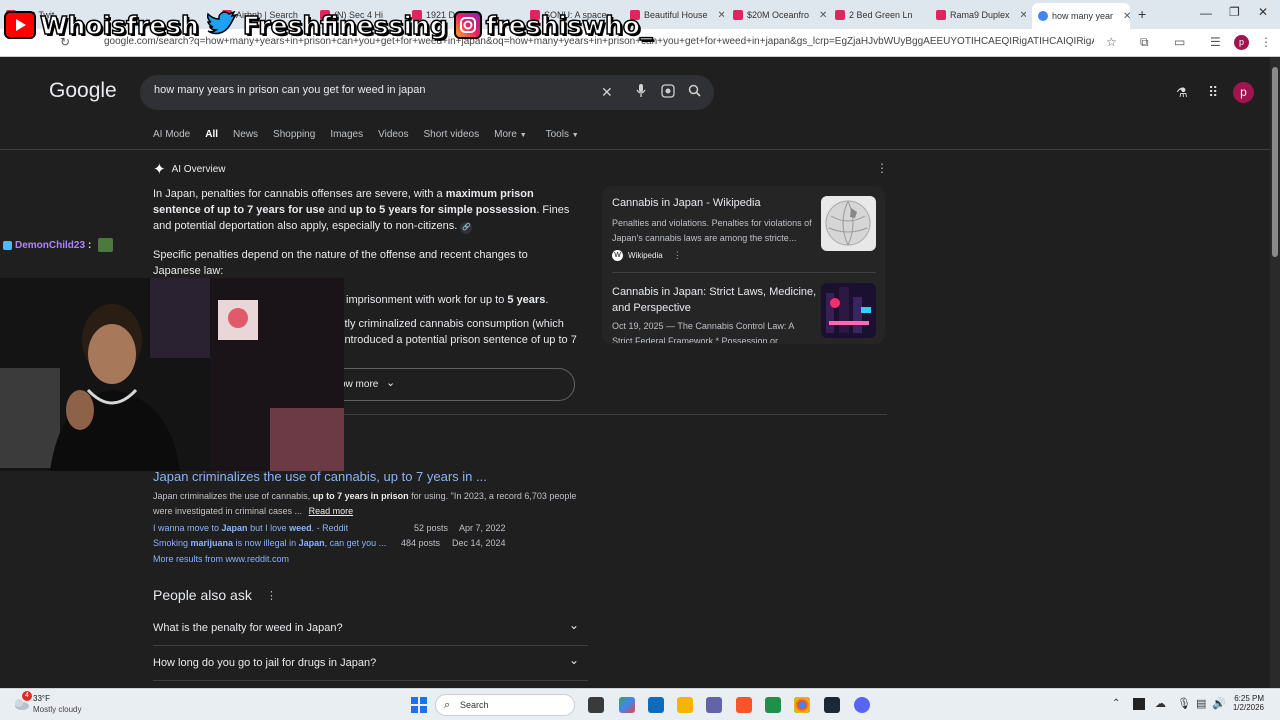 The height and width of the screenshot is (720, 1280). Describe the element at coordinates (1275, 372) in the screenshot. I see `page-scrollbar` at that location.